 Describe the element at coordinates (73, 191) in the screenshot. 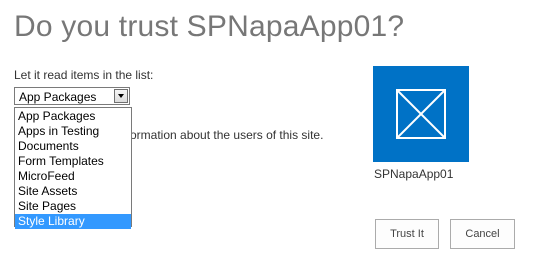

I see `list-option-site-assets: Site Assets` at that location.